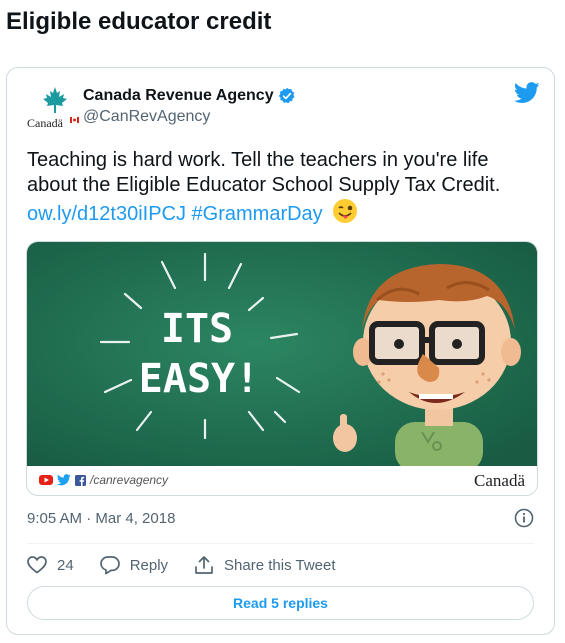 This screenshot has height=643, width=565. Describe the element at coordinates (74, 120) in the screenshot. I see `flag-icon` at that location.